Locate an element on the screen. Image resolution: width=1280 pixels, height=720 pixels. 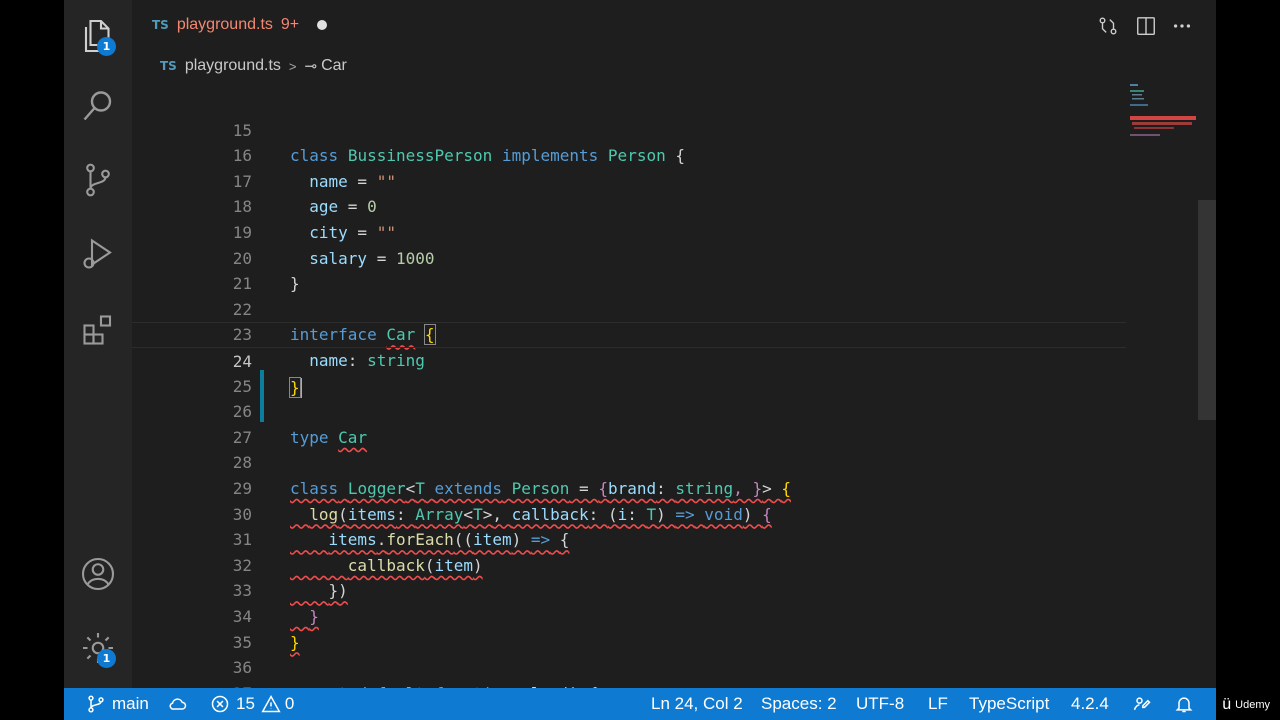
code-line: 27 is located at coordinates (629, 423).